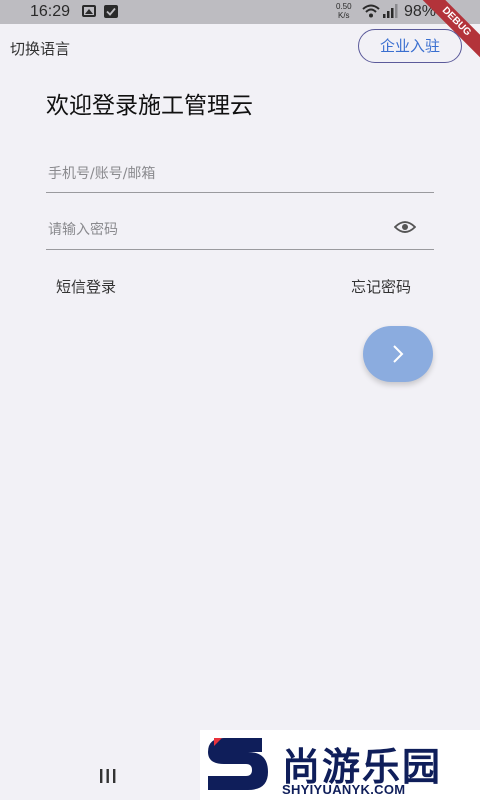 This screenshot has width=480, height=800. What do you see at coordinates (344, 789) in the screenshot?
I see `watermark-domain: SHYIYUANYK.COM` at bounding box center [344, 789].